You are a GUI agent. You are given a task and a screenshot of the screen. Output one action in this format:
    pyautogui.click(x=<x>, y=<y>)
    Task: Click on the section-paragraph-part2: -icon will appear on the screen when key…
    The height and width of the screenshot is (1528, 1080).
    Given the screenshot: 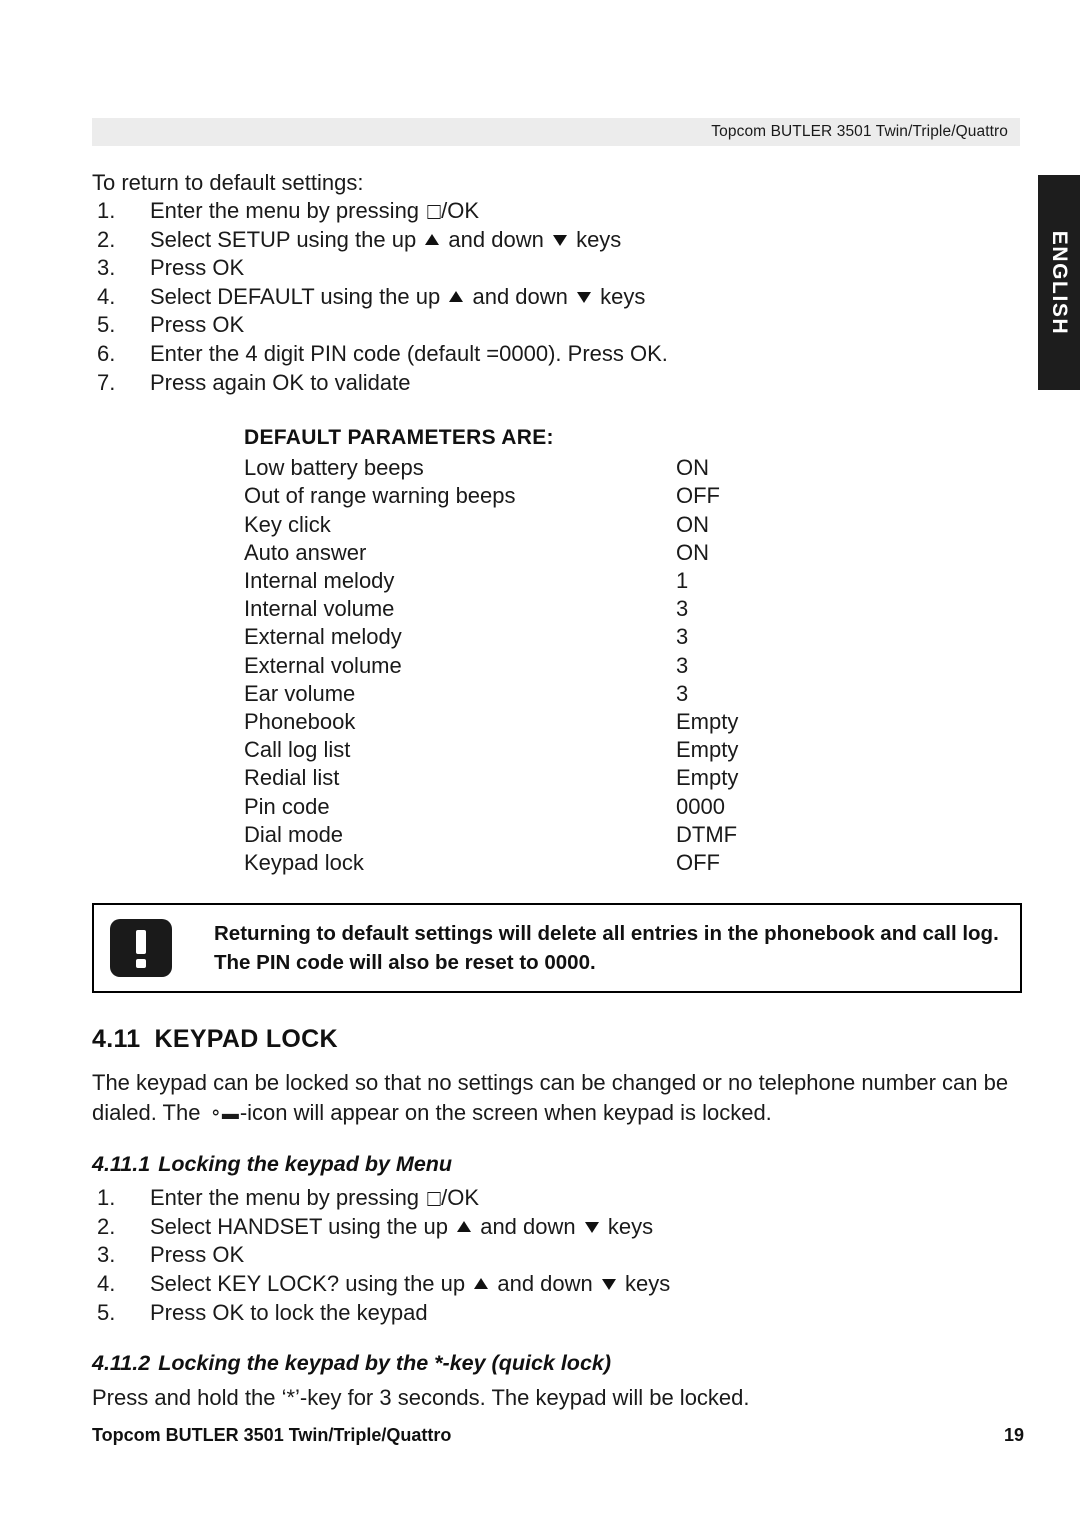 What is the action you would take?
    pyautogui.click(x=505, y=1113)
    